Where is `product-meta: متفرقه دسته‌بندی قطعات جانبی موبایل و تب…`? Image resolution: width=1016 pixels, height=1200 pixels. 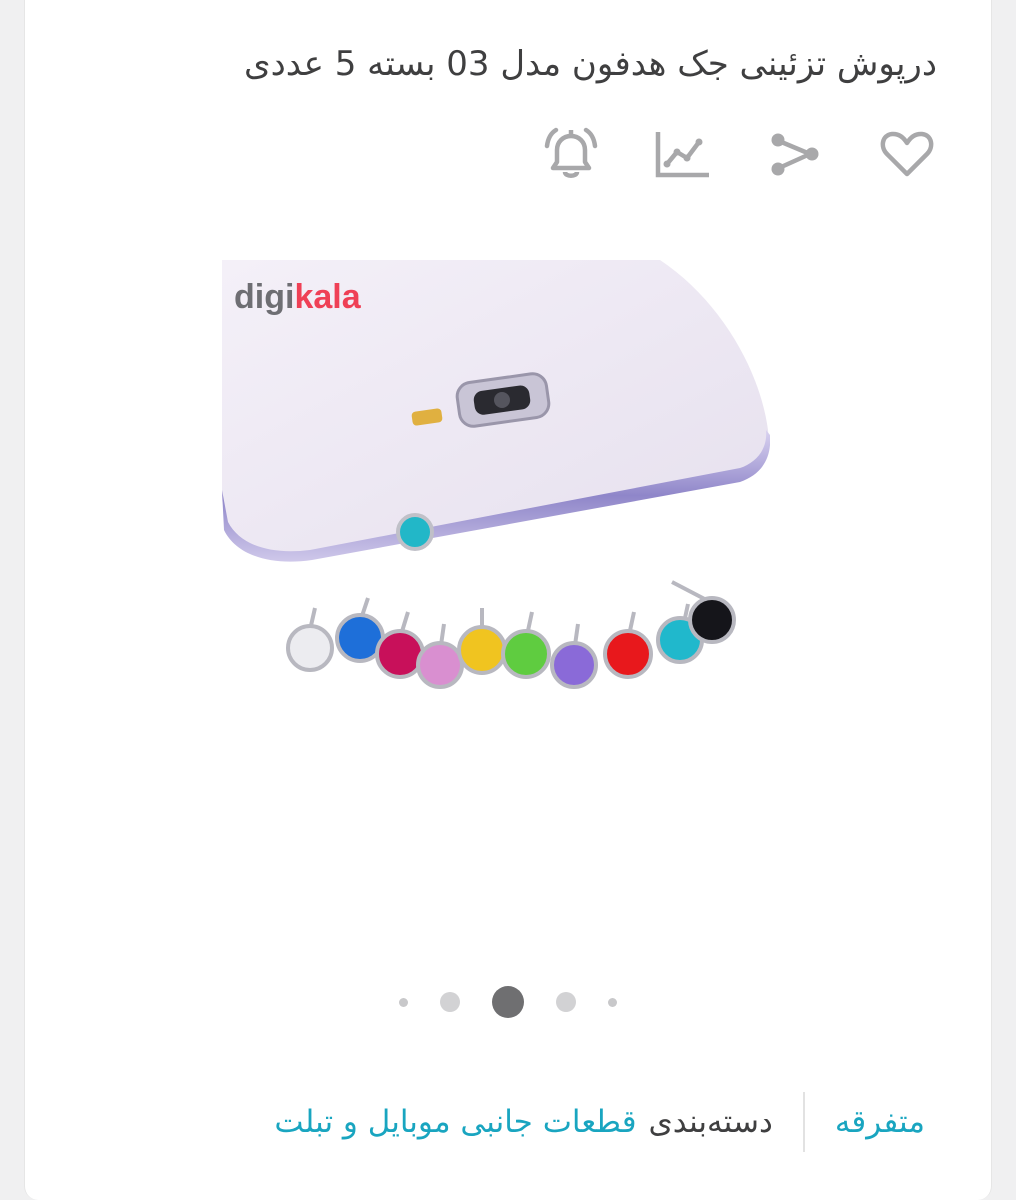
product-meta: متفرقه دسته‌بندی قطعات جانبی موبایل و تب… is located at coordinates (599, 1122).